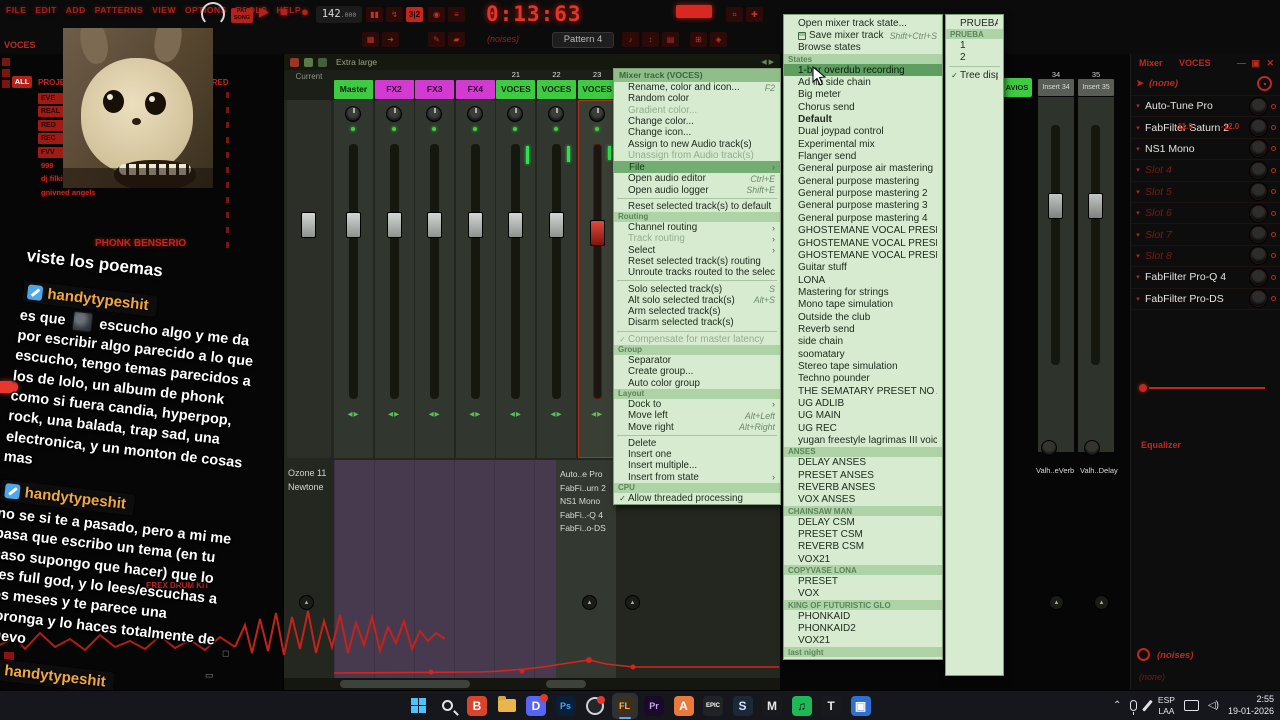 The height and width of the screenshot is (720, 1280). Describe the element at coordinates (654, 706) in the screenshot. I see `premiere-icon: Pr` at that location.